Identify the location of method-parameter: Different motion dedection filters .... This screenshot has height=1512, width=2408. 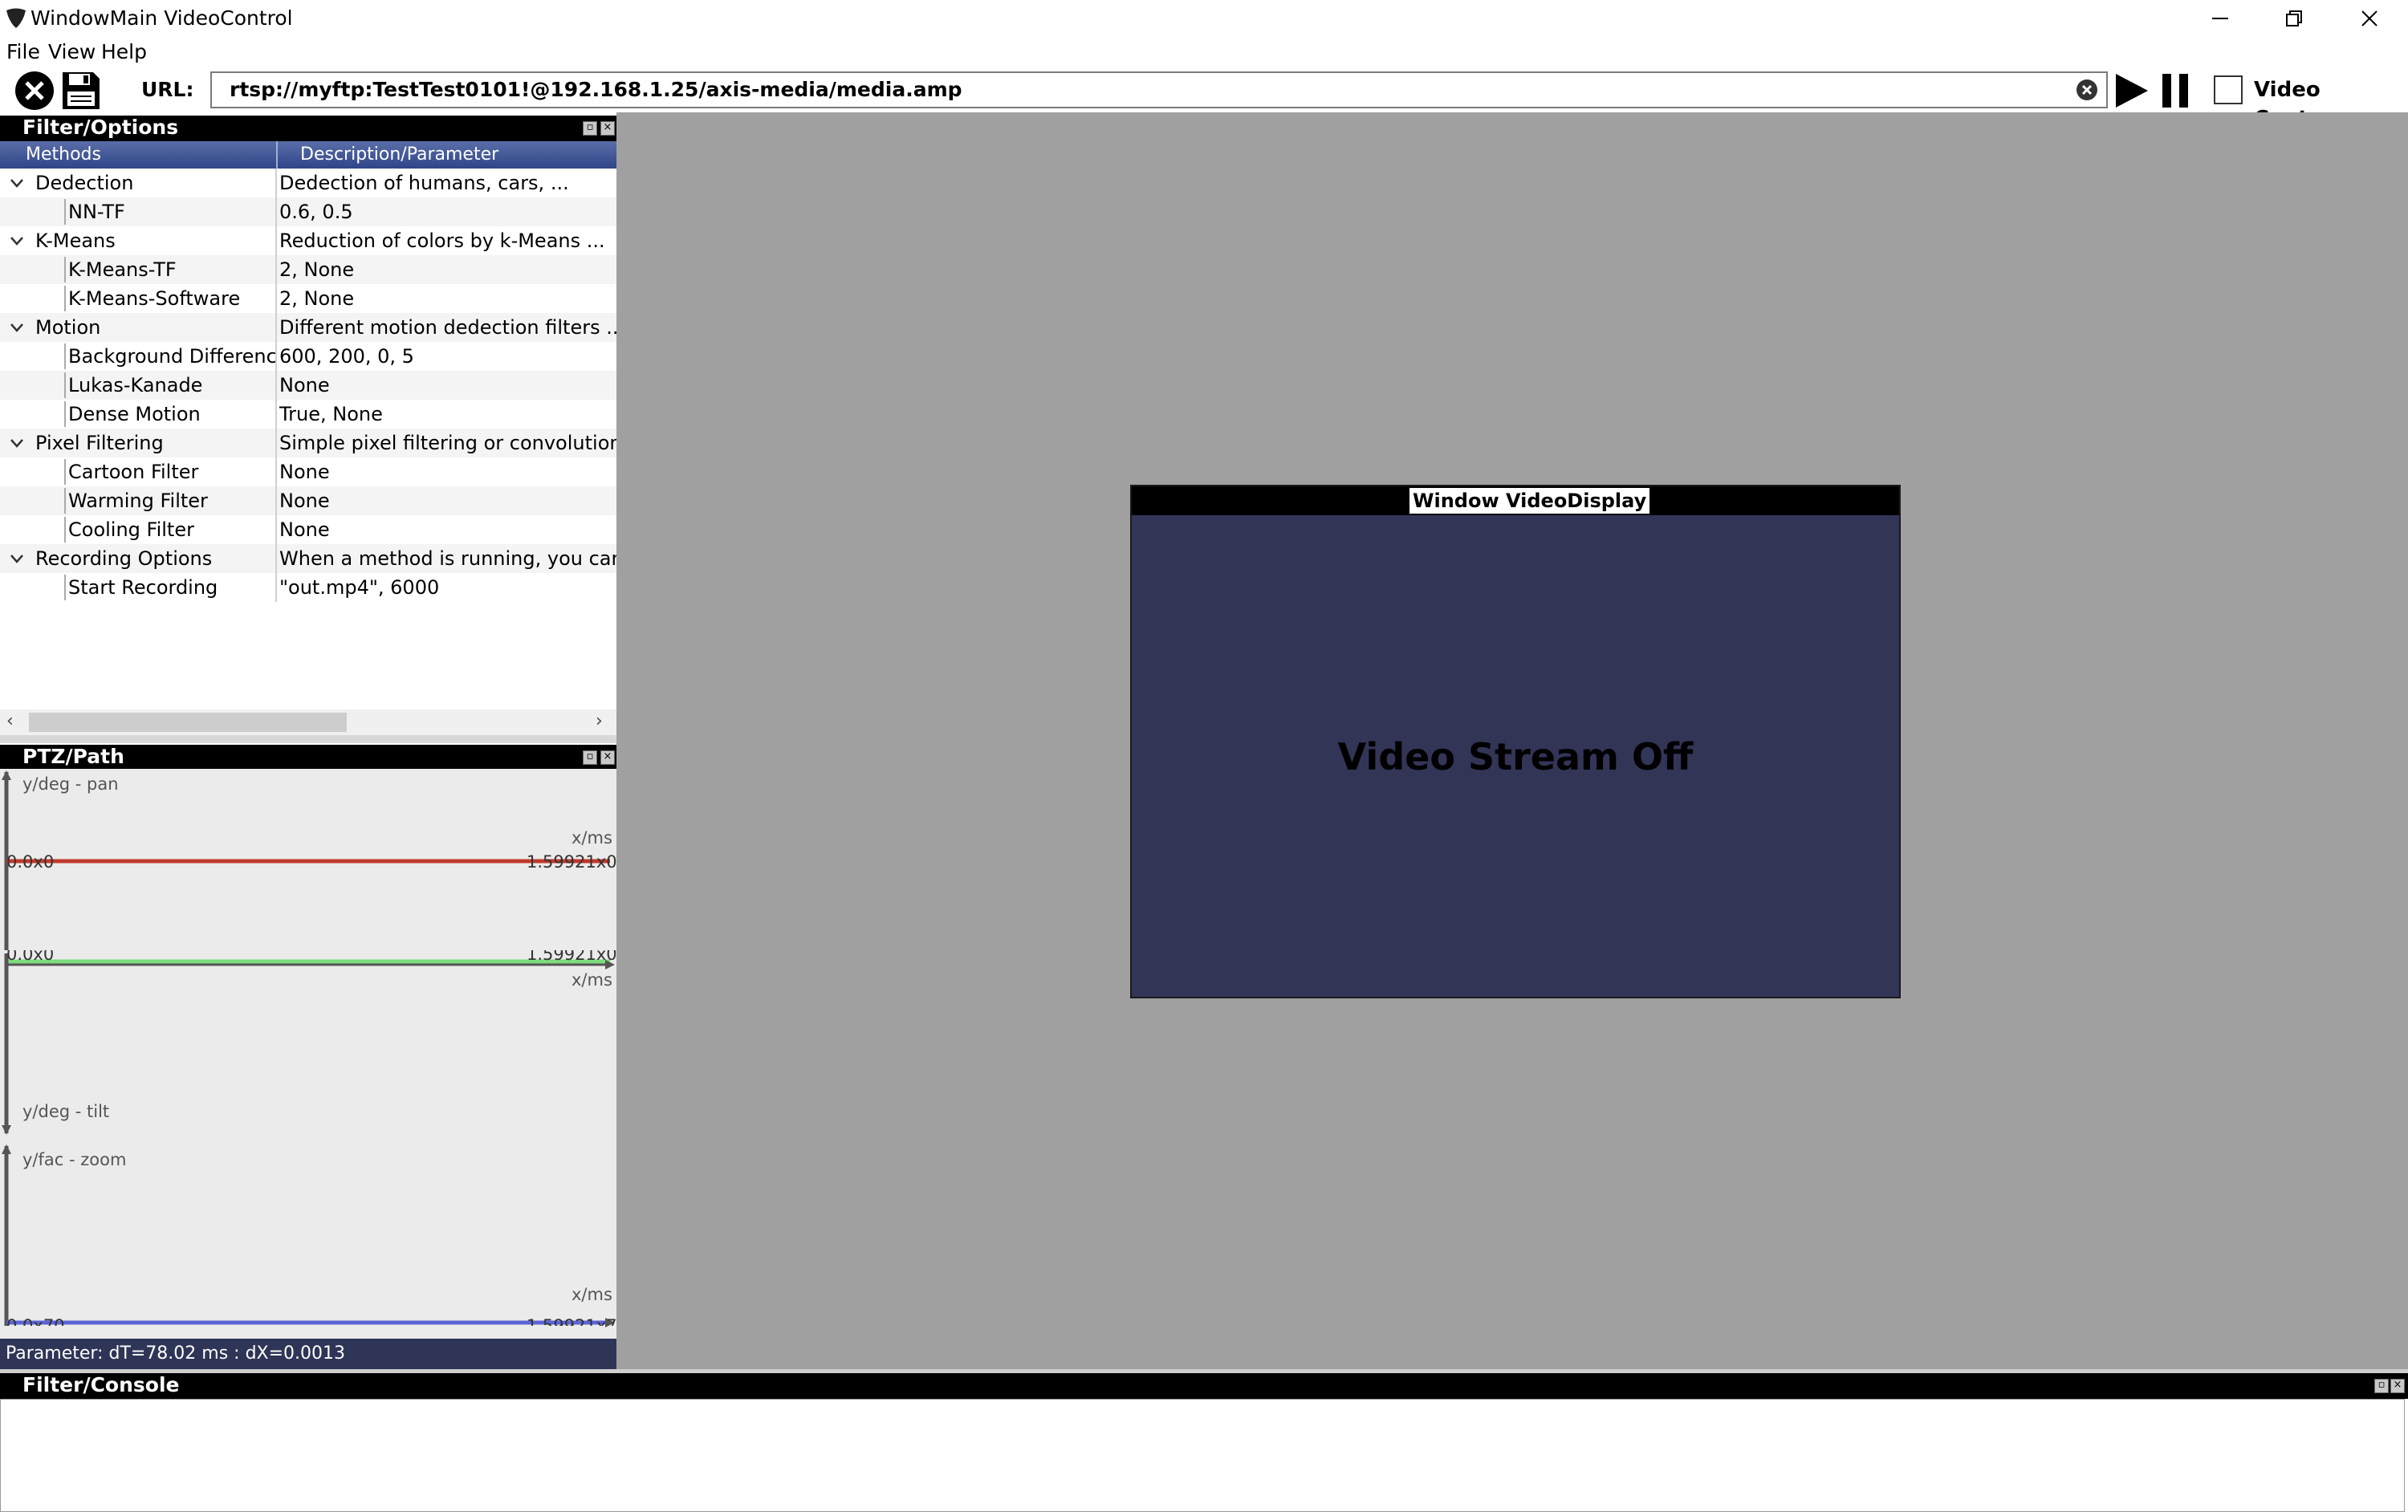
(447, 327).